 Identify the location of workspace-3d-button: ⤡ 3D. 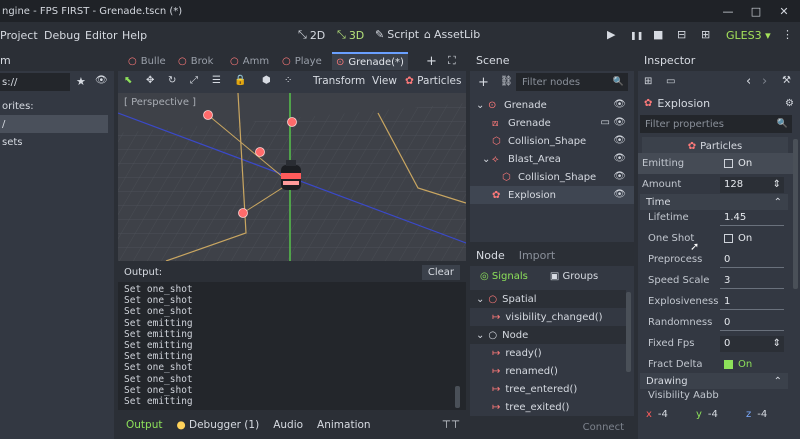
(350, 35).